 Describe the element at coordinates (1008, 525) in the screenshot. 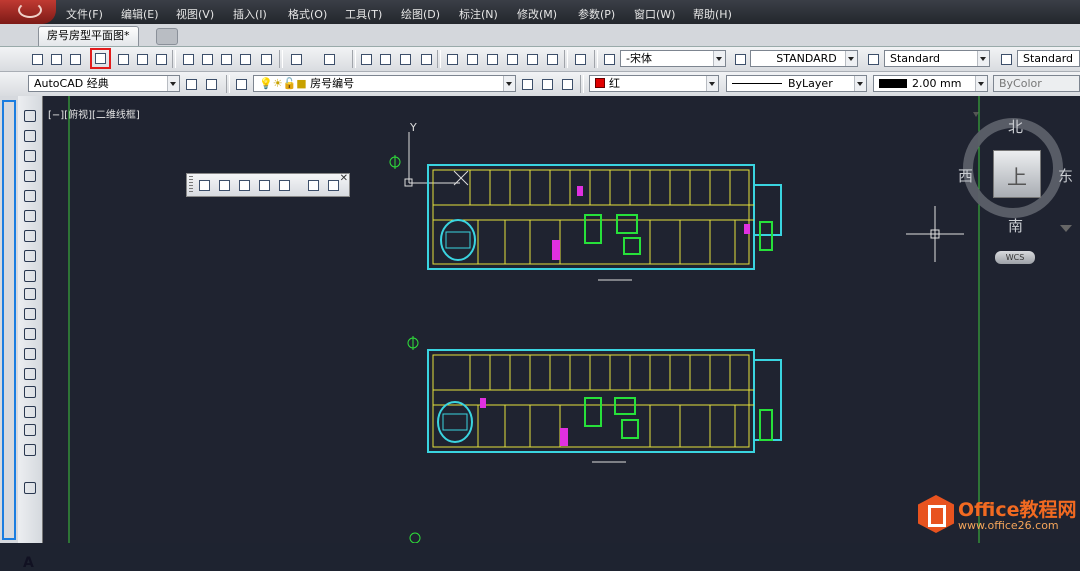

I see `watermark-url: www.office26.com` at that location.